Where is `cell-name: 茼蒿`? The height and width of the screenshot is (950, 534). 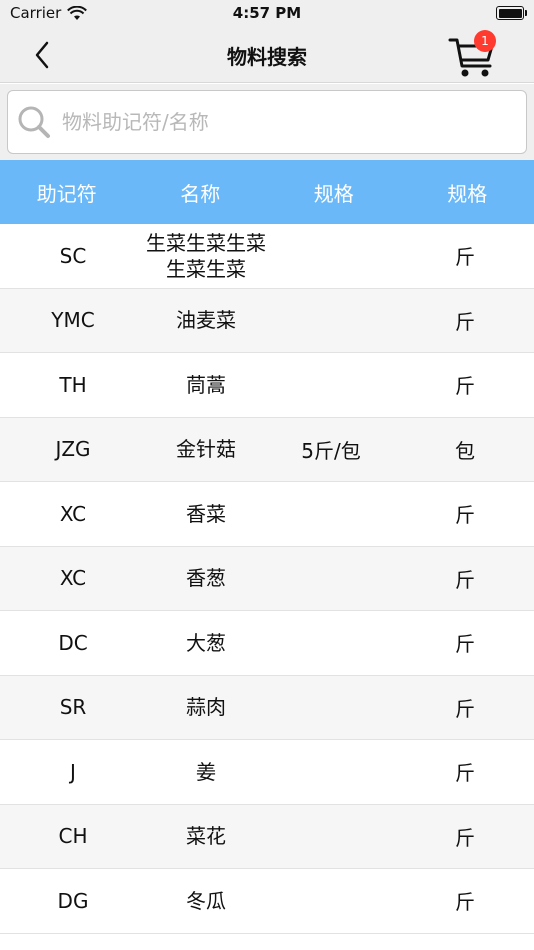 cell-name: 茼蒿 is located at coordinates (206, 384).